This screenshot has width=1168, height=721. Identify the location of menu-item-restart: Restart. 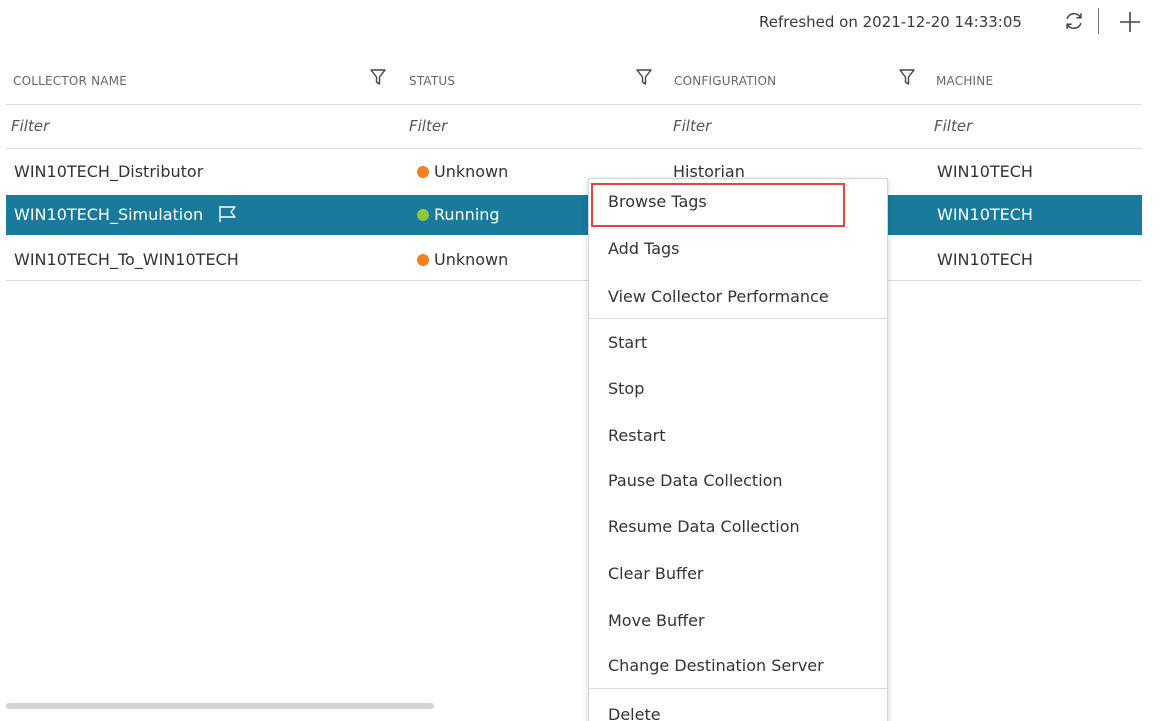
(738, 435).